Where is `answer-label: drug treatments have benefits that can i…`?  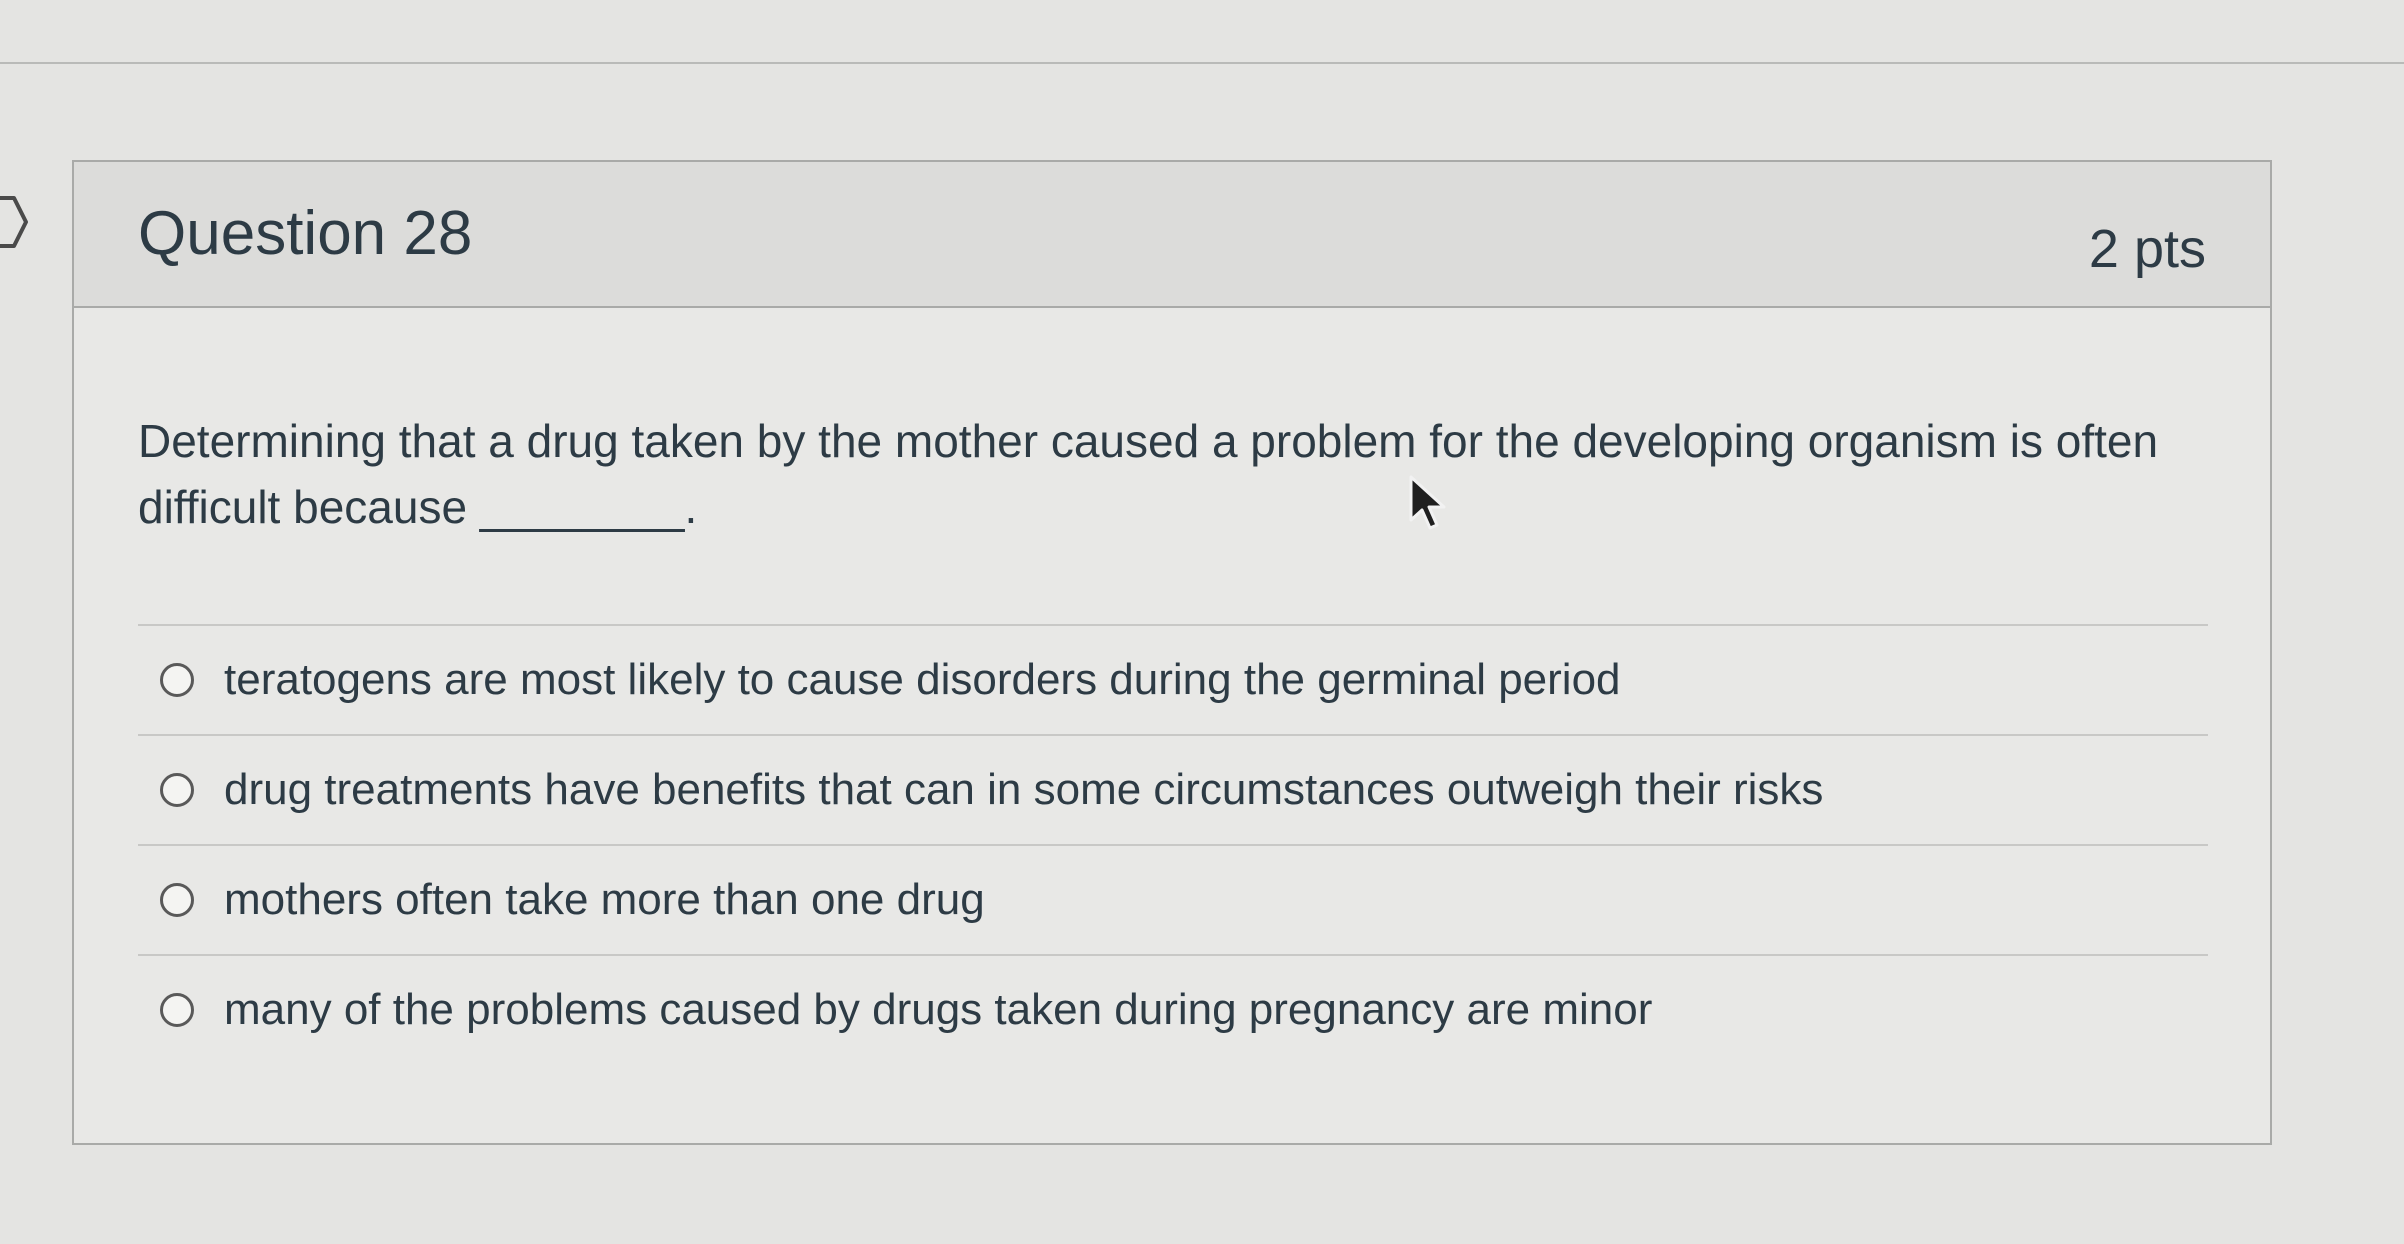
answer-label: drug treatments have benefits that can i… is located at coordinates (1023, 790).